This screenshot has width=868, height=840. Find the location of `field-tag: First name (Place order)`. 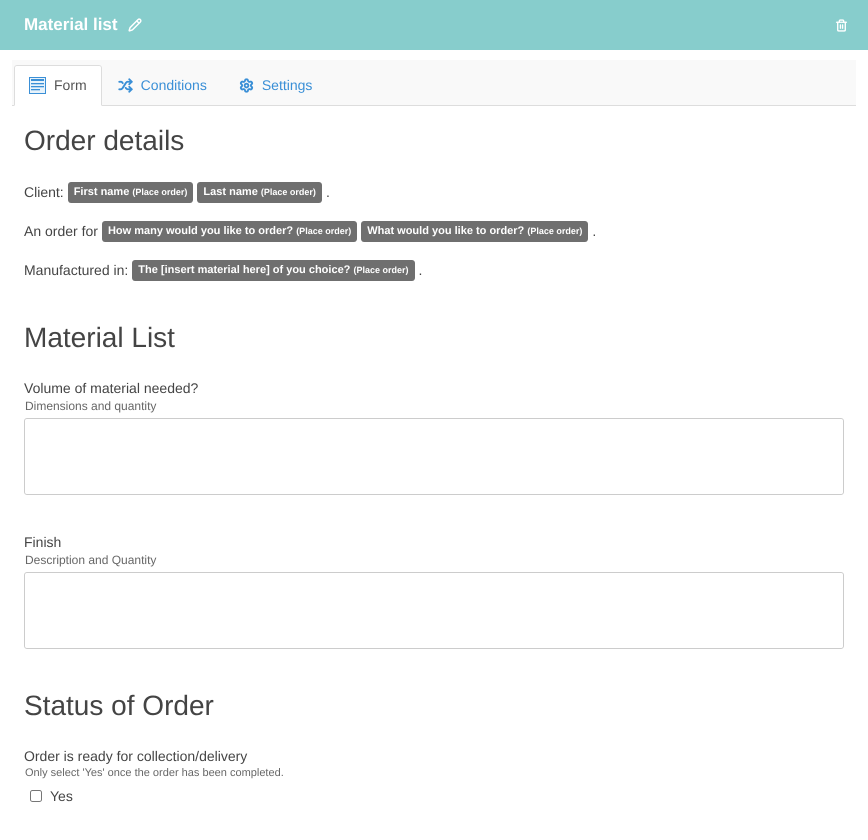

field-tag: First name (Place order) is located at coordinates (131, 192).